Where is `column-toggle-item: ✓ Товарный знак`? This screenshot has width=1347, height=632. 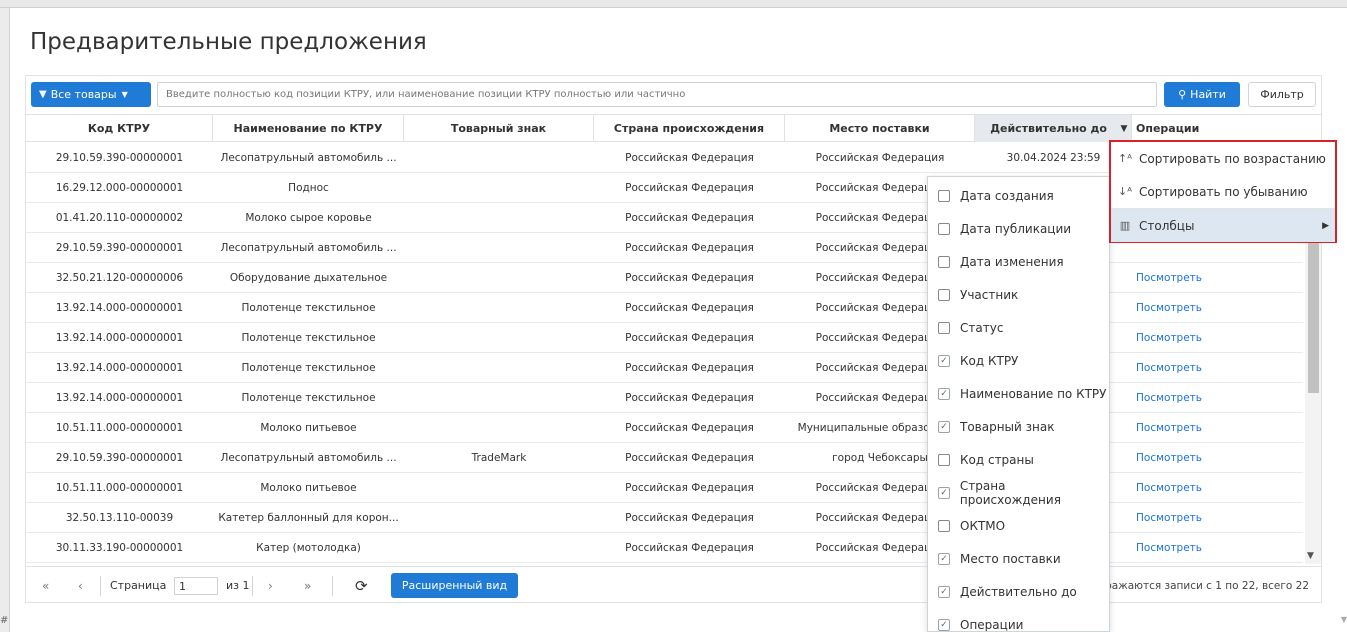 column-toggle-item: ✓ Товарный знак is located at coordinates (1018, 426).